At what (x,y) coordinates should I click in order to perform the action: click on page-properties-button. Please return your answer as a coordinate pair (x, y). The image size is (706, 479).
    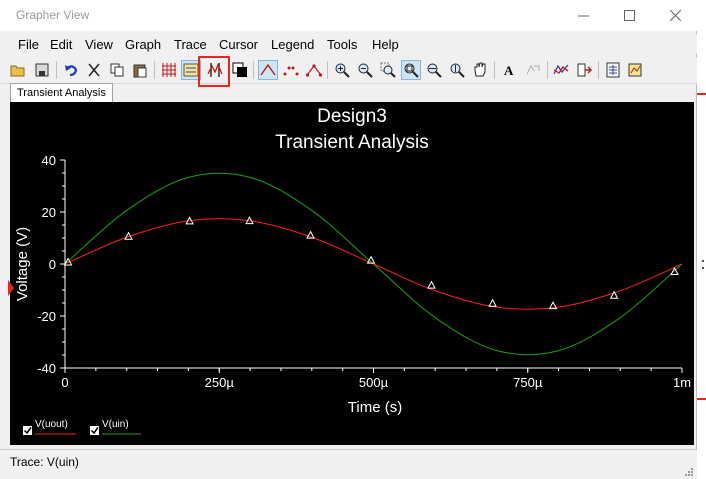
    Looking at the image, I should click on (613, 70).